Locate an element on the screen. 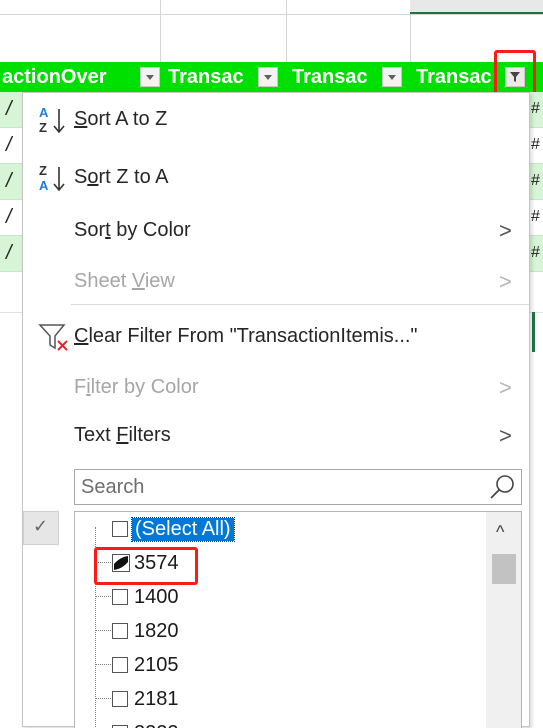 Image resolution: width=543 pixels, height=728 pixels. search-input is located at coordinates (275, 487).